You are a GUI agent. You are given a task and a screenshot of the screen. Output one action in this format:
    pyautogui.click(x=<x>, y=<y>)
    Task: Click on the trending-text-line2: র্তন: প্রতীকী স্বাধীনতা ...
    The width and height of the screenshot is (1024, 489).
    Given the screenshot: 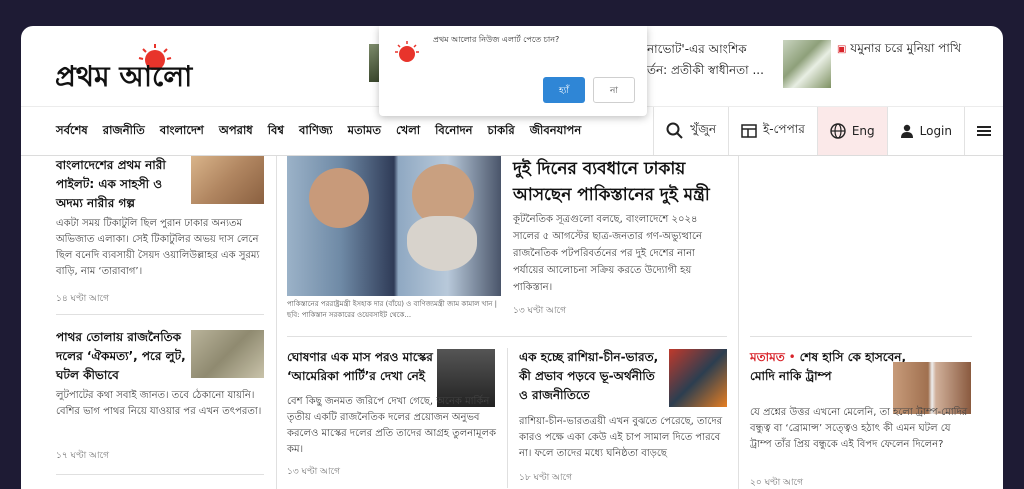 What is the action you would take?
    pyautogui.click(x=705, y=70)
    